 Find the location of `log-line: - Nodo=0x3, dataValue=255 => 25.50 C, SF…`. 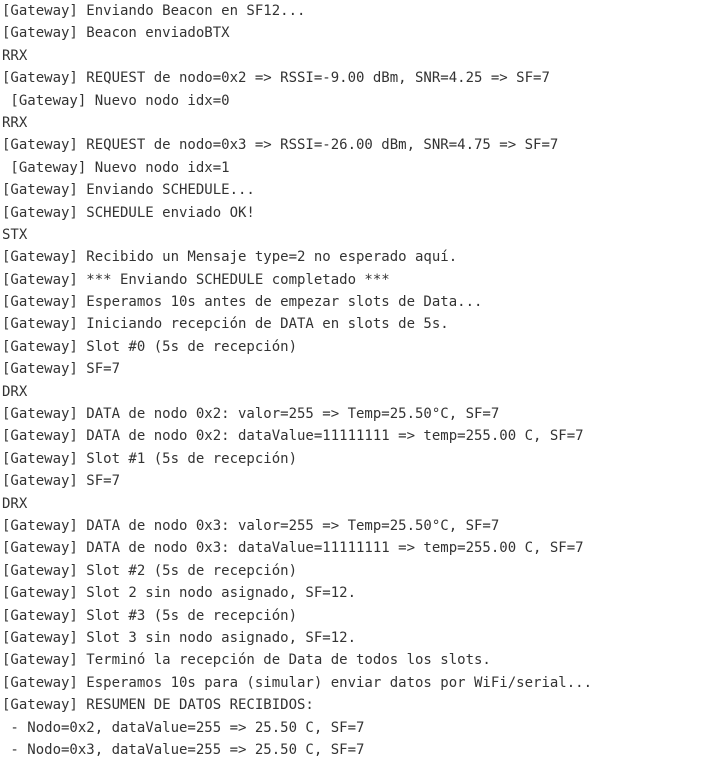

log-line: - Nodo=0x3, dataValue=255 => 25.50 C, SF… is located at coordinates (183, 749).